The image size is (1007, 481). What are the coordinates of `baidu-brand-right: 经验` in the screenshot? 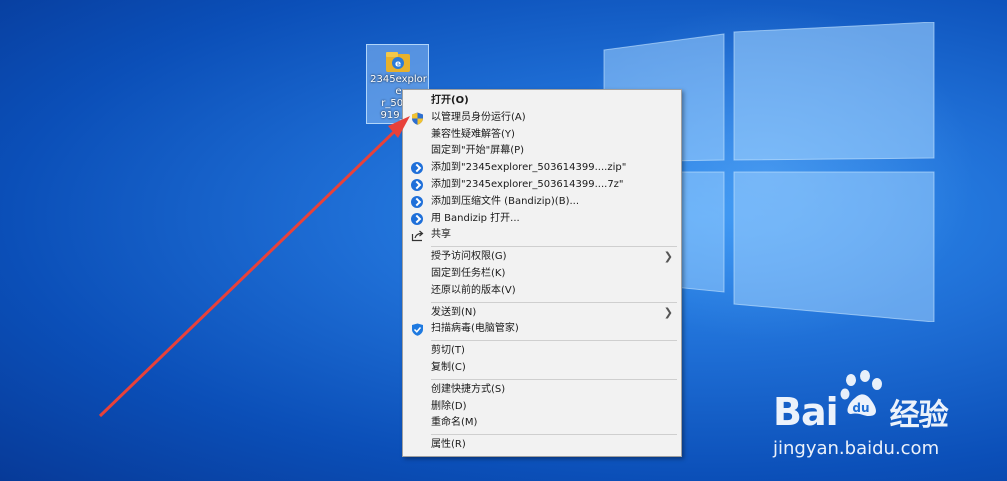 It's located at (919, 415).